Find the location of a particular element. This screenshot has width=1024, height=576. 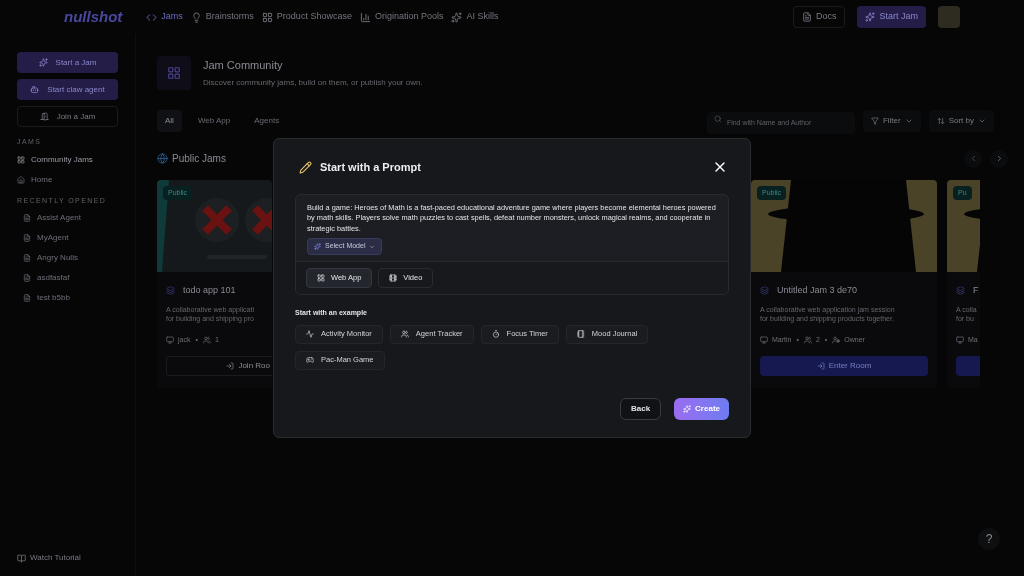

filter-tab: Web App is located at coordinates (214, 120).